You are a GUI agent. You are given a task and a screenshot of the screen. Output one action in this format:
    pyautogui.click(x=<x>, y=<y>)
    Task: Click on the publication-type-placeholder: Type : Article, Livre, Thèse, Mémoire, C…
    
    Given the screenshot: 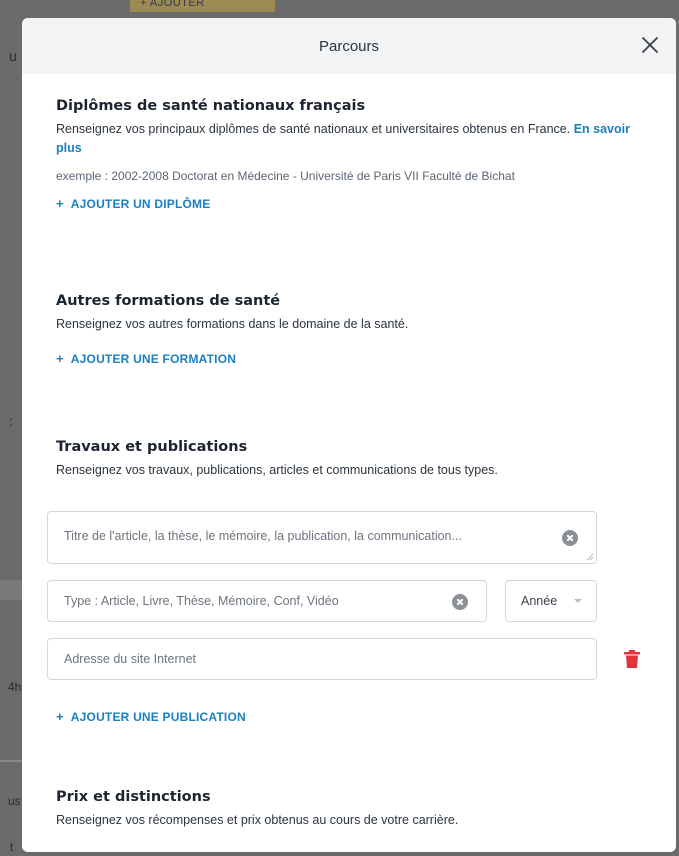 What is the action you would take?
    pyautogui.click(x=201, y=601)
    